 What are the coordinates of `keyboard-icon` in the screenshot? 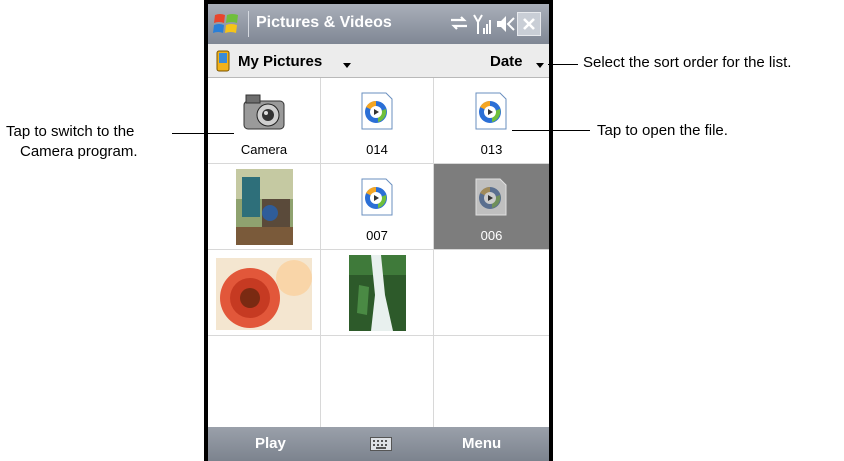 It's located at (381, 444).